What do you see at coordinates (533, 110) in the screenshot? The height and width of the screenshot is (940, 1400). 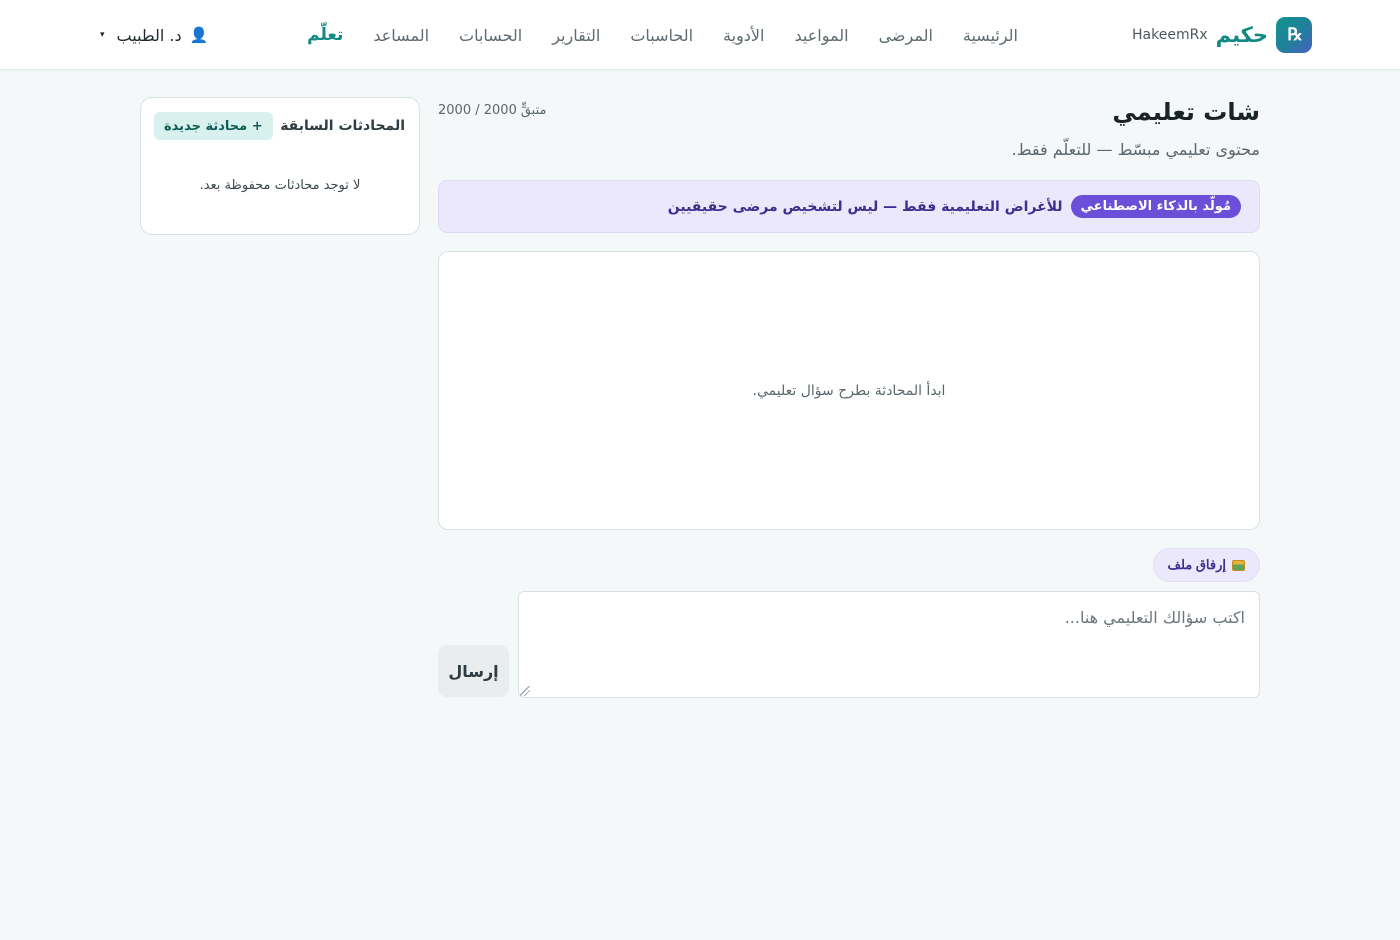 I see `char-counter-label: متبقٍّ` at bounding box center [533, 110].